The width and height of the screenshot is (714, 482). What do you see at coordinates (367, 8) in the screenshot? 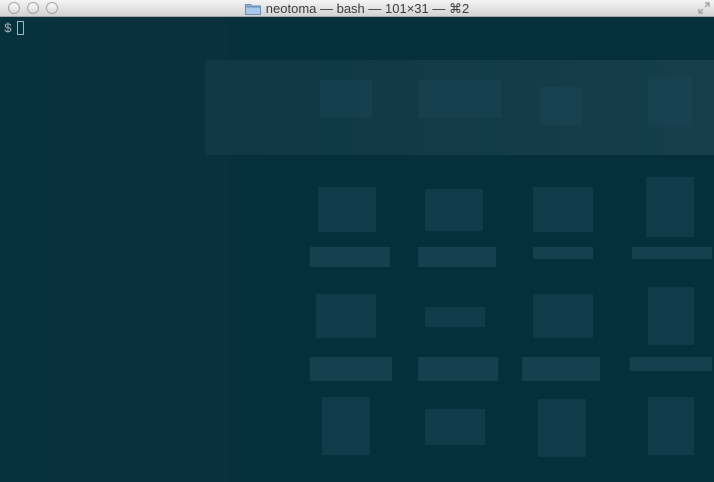
I see `window-title: neotoma — bash — 101×31 — ⌘2` at bounding box center [367, 8].